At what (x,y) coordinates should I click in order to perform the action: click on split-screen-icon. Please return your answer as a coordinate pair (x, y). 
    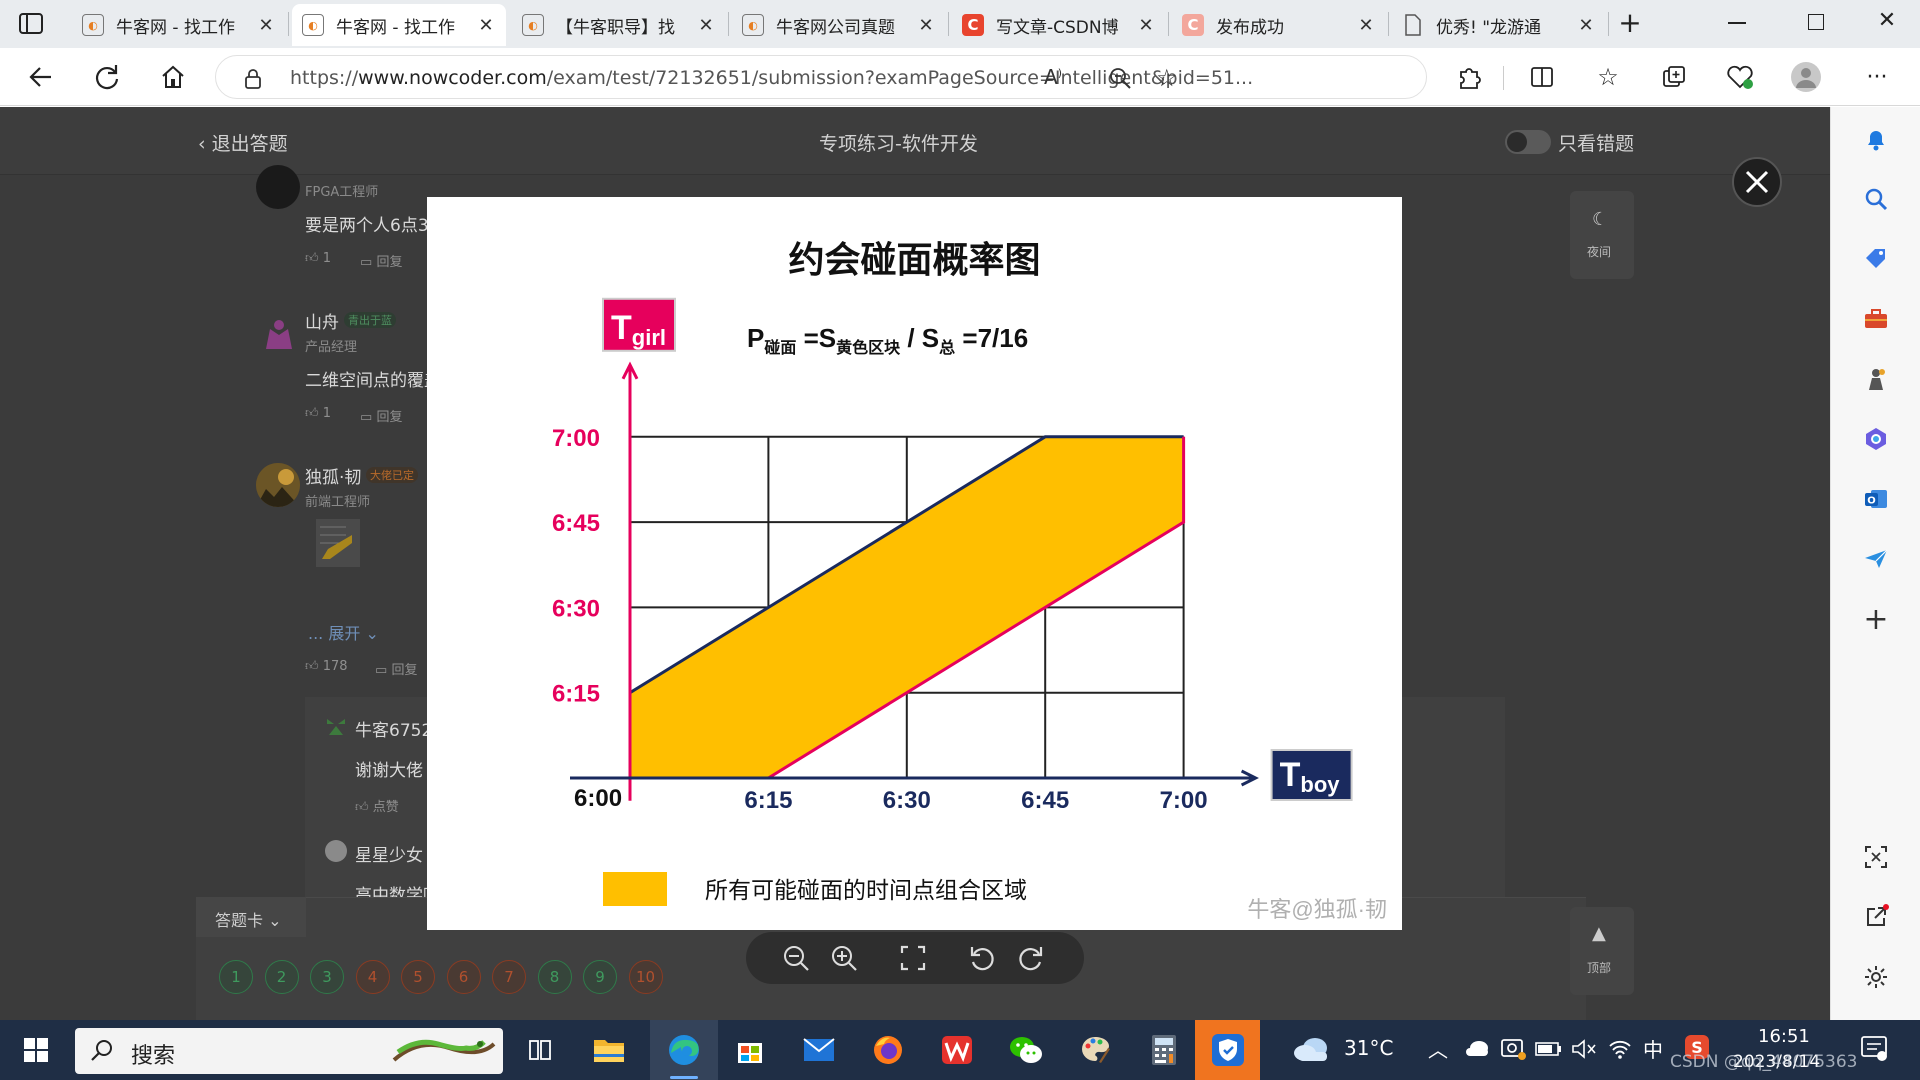
    Looking at the image, I should click on (1542, 77).